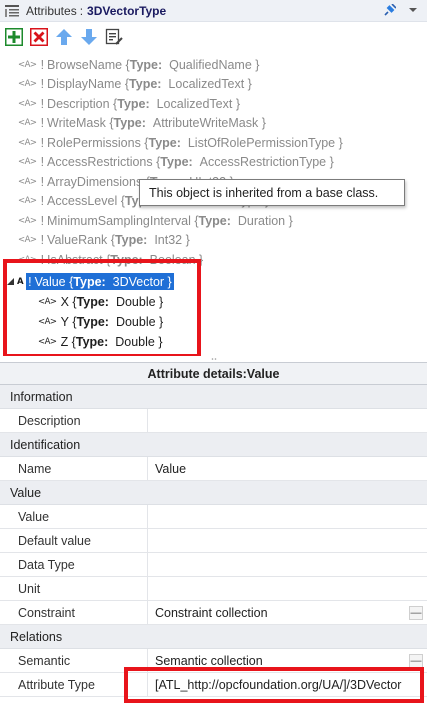 Image resolution: width=427 pixels, height=707 pixels. What do you see at coordinates (94, 142) in the screenshot?
I see `attribute-name: RolePermissions` at bounding box center [94, 142].